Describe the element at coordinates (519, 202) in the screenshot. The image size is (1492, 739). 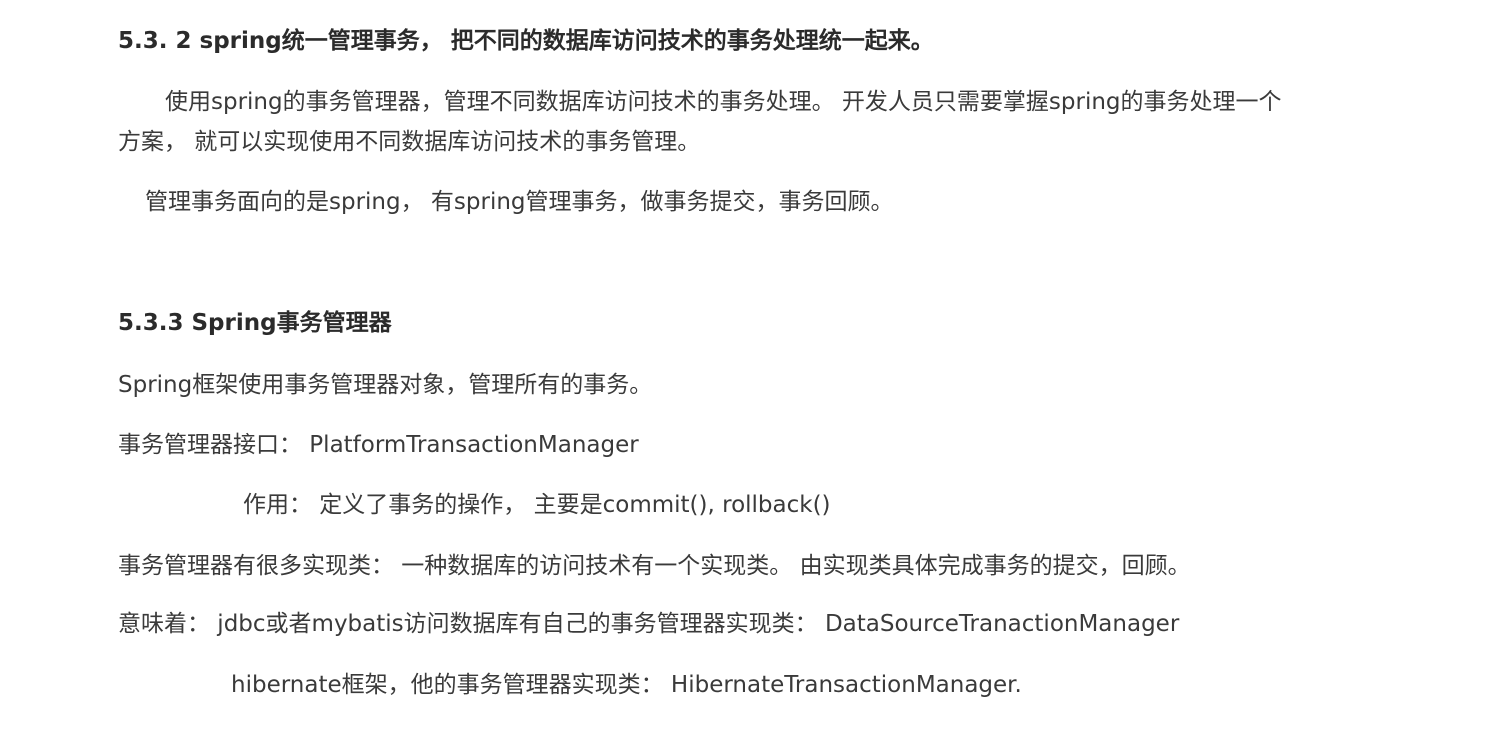
I see `section-532-paragraph-2: 管理事务面向的是spring， 有spring管理事务，做事务提交，事务回顾。` at that location.